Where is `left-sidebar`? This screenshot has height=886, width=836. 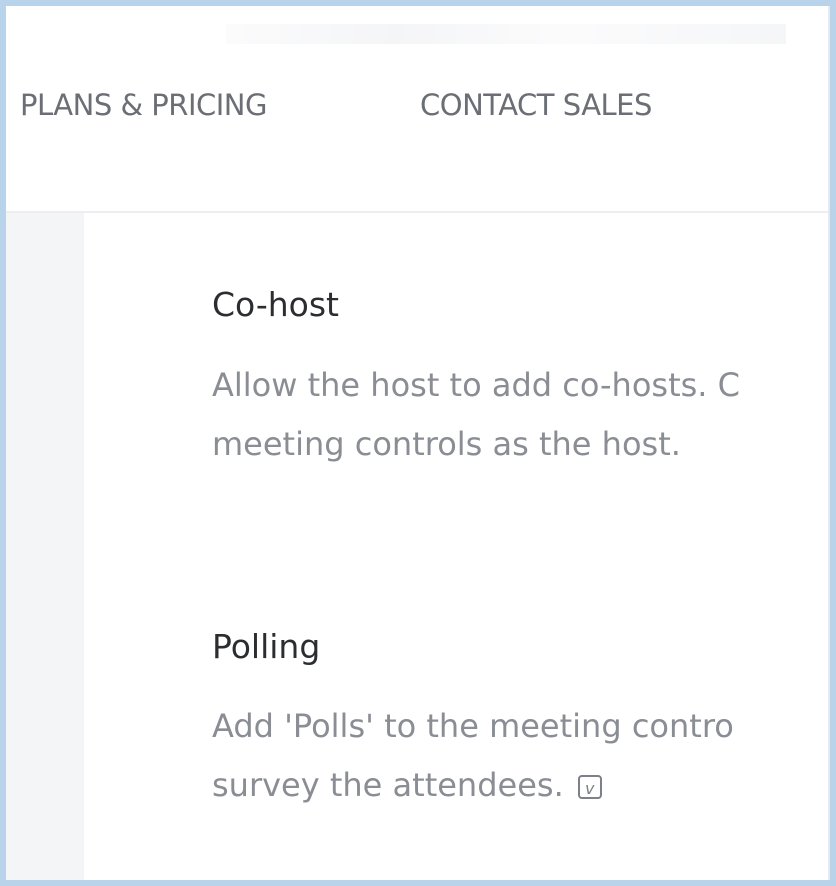
left-sidebar is located at coordinates (45, 546).